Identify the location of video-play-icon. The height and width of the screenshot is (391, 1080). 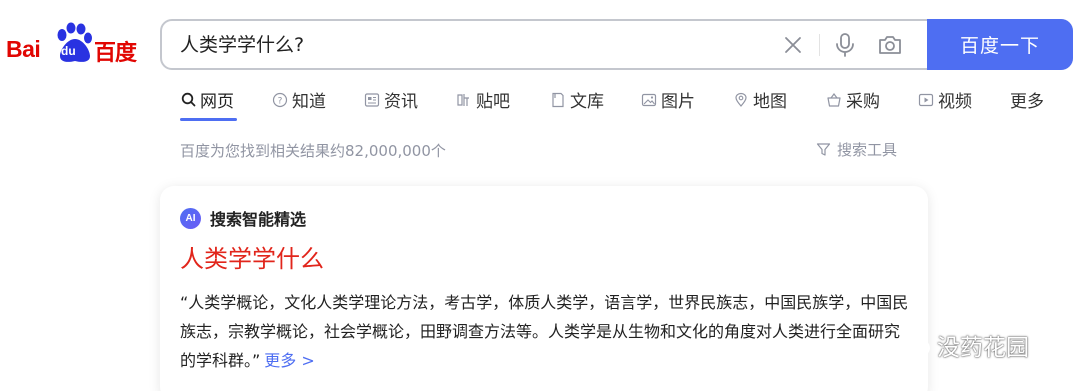
(926, 100).